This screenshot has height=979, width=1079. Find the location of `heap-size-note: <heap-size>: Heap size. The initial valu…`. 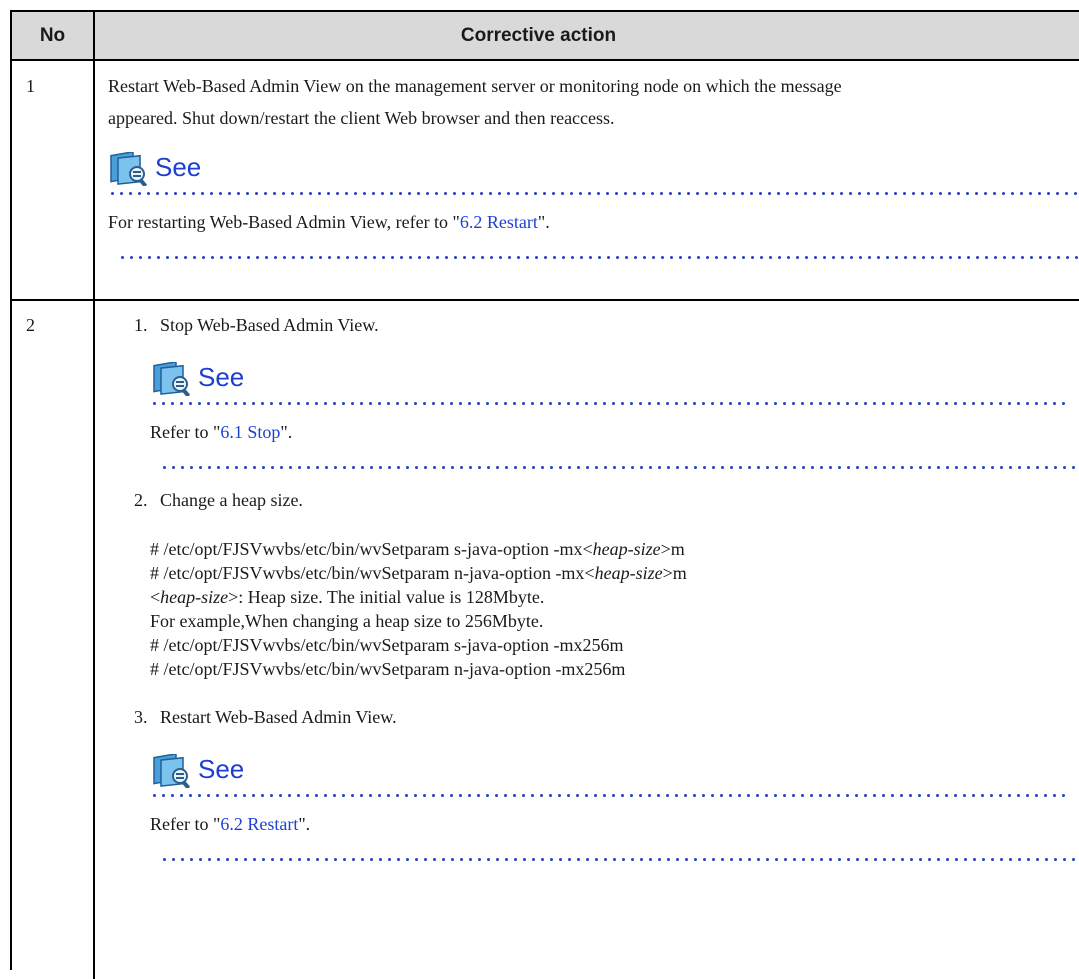

heap-size-note: <heap-size>: Heap size. The initial valu… is located at coordinates (347, 597).